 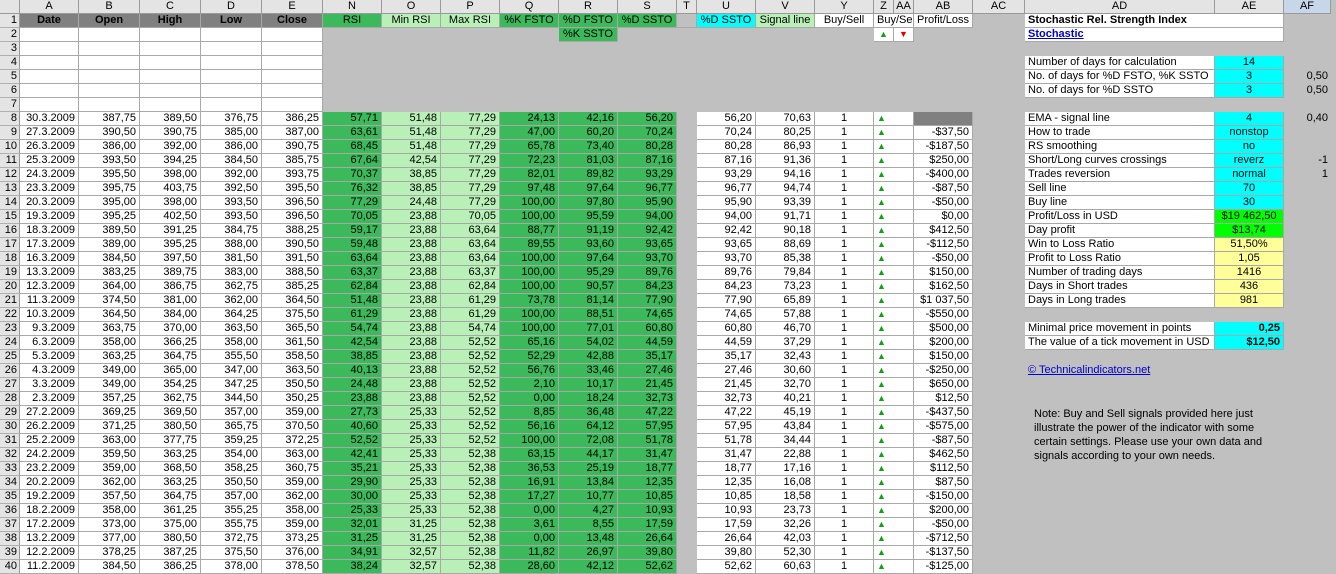 What do you see at coordinates (49, 385) in the screenshot?
I see `date-cell: 3.3.2009` at bounding box center [49, 385].